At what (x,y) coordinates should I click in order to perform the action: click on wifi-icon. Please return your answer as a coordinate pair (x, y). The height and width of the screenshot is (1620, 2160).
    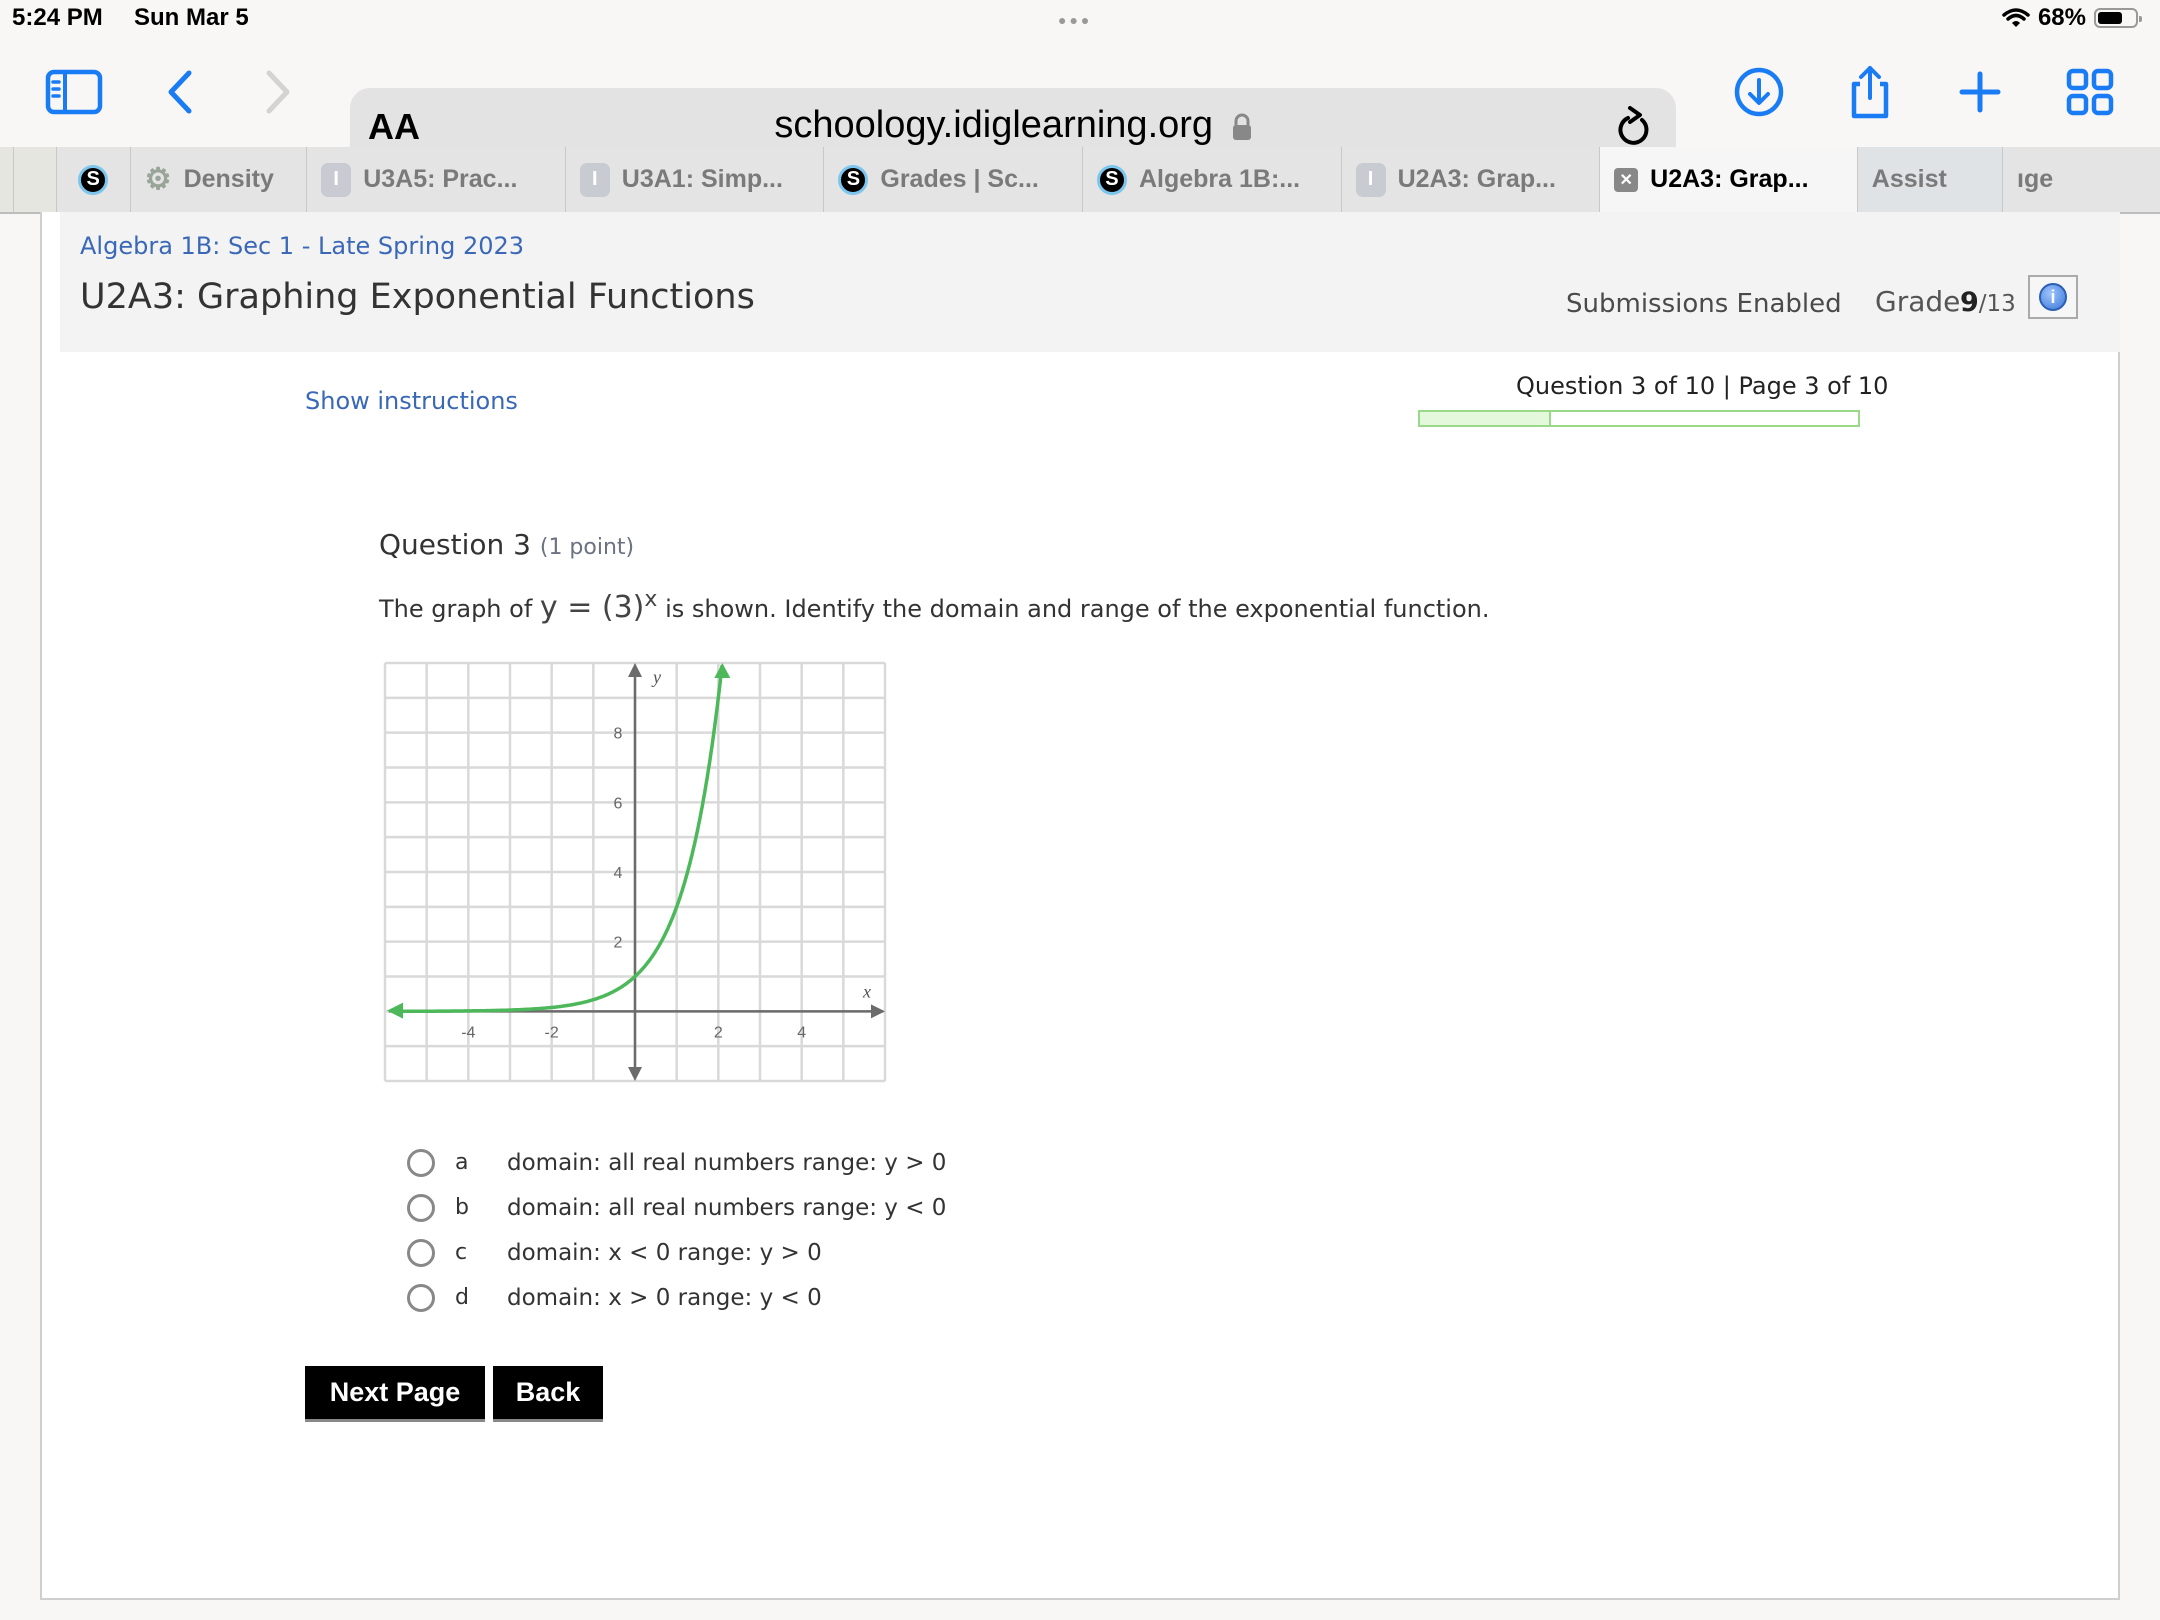
    Looking at the image, I should click on (2016, 17).